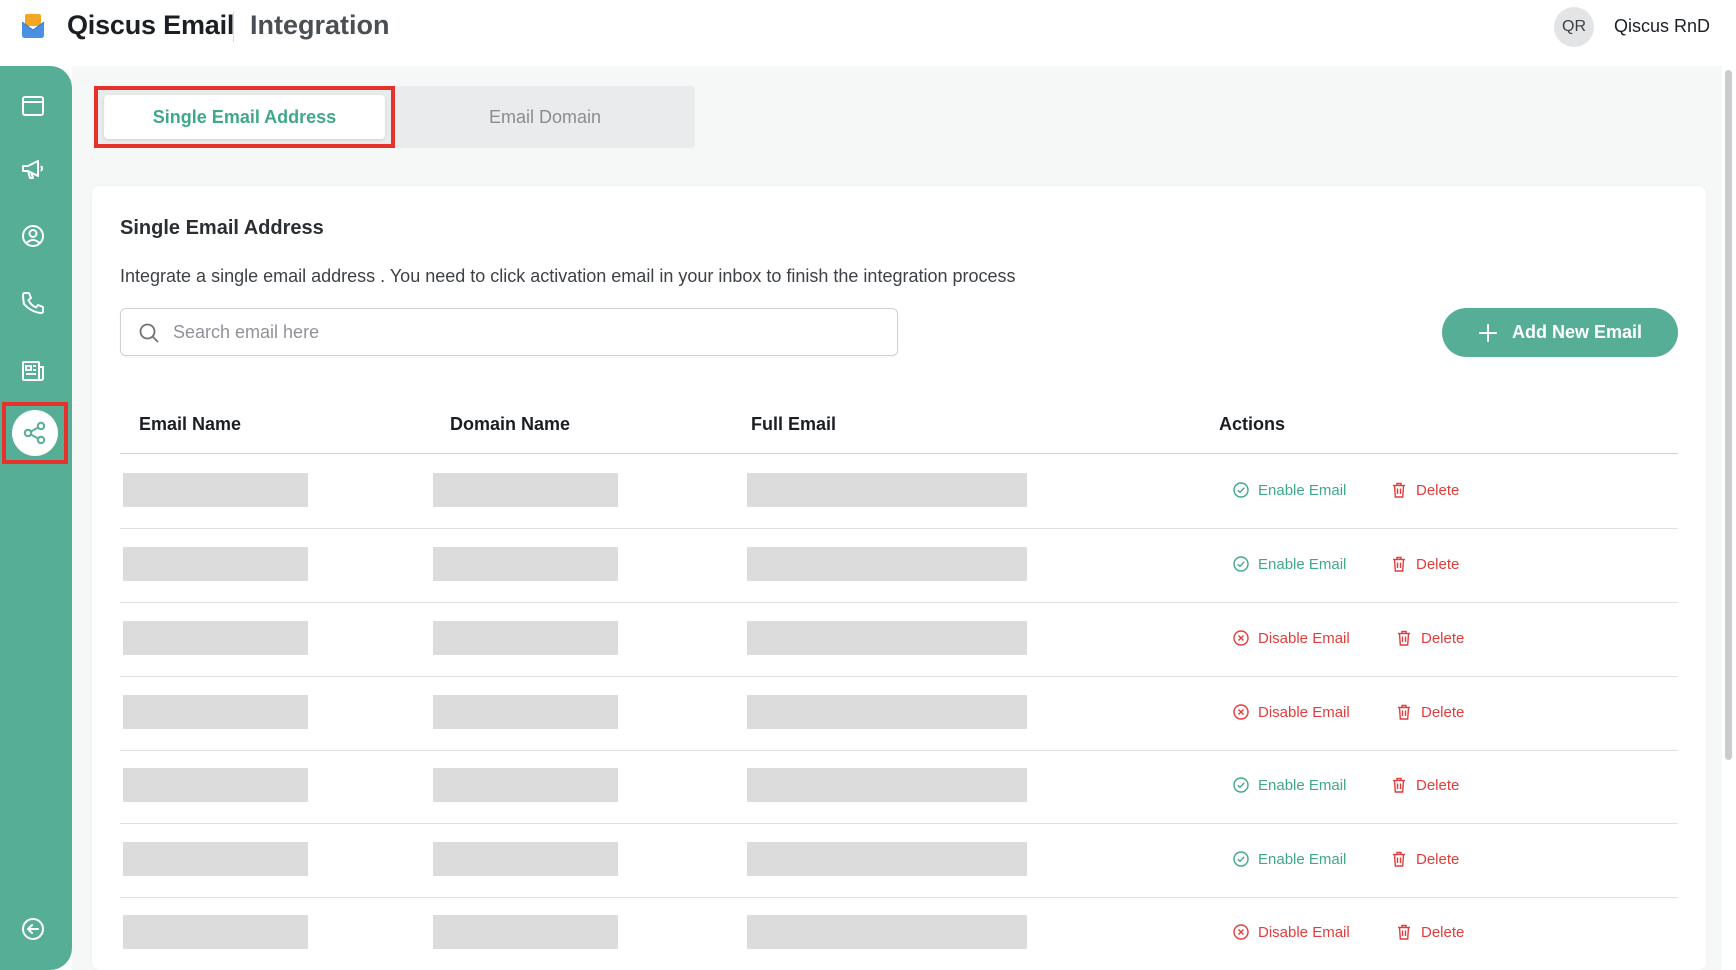  Describe the element at coordinates (149, 333) in the screenshot. I see `search-icon` at that location.